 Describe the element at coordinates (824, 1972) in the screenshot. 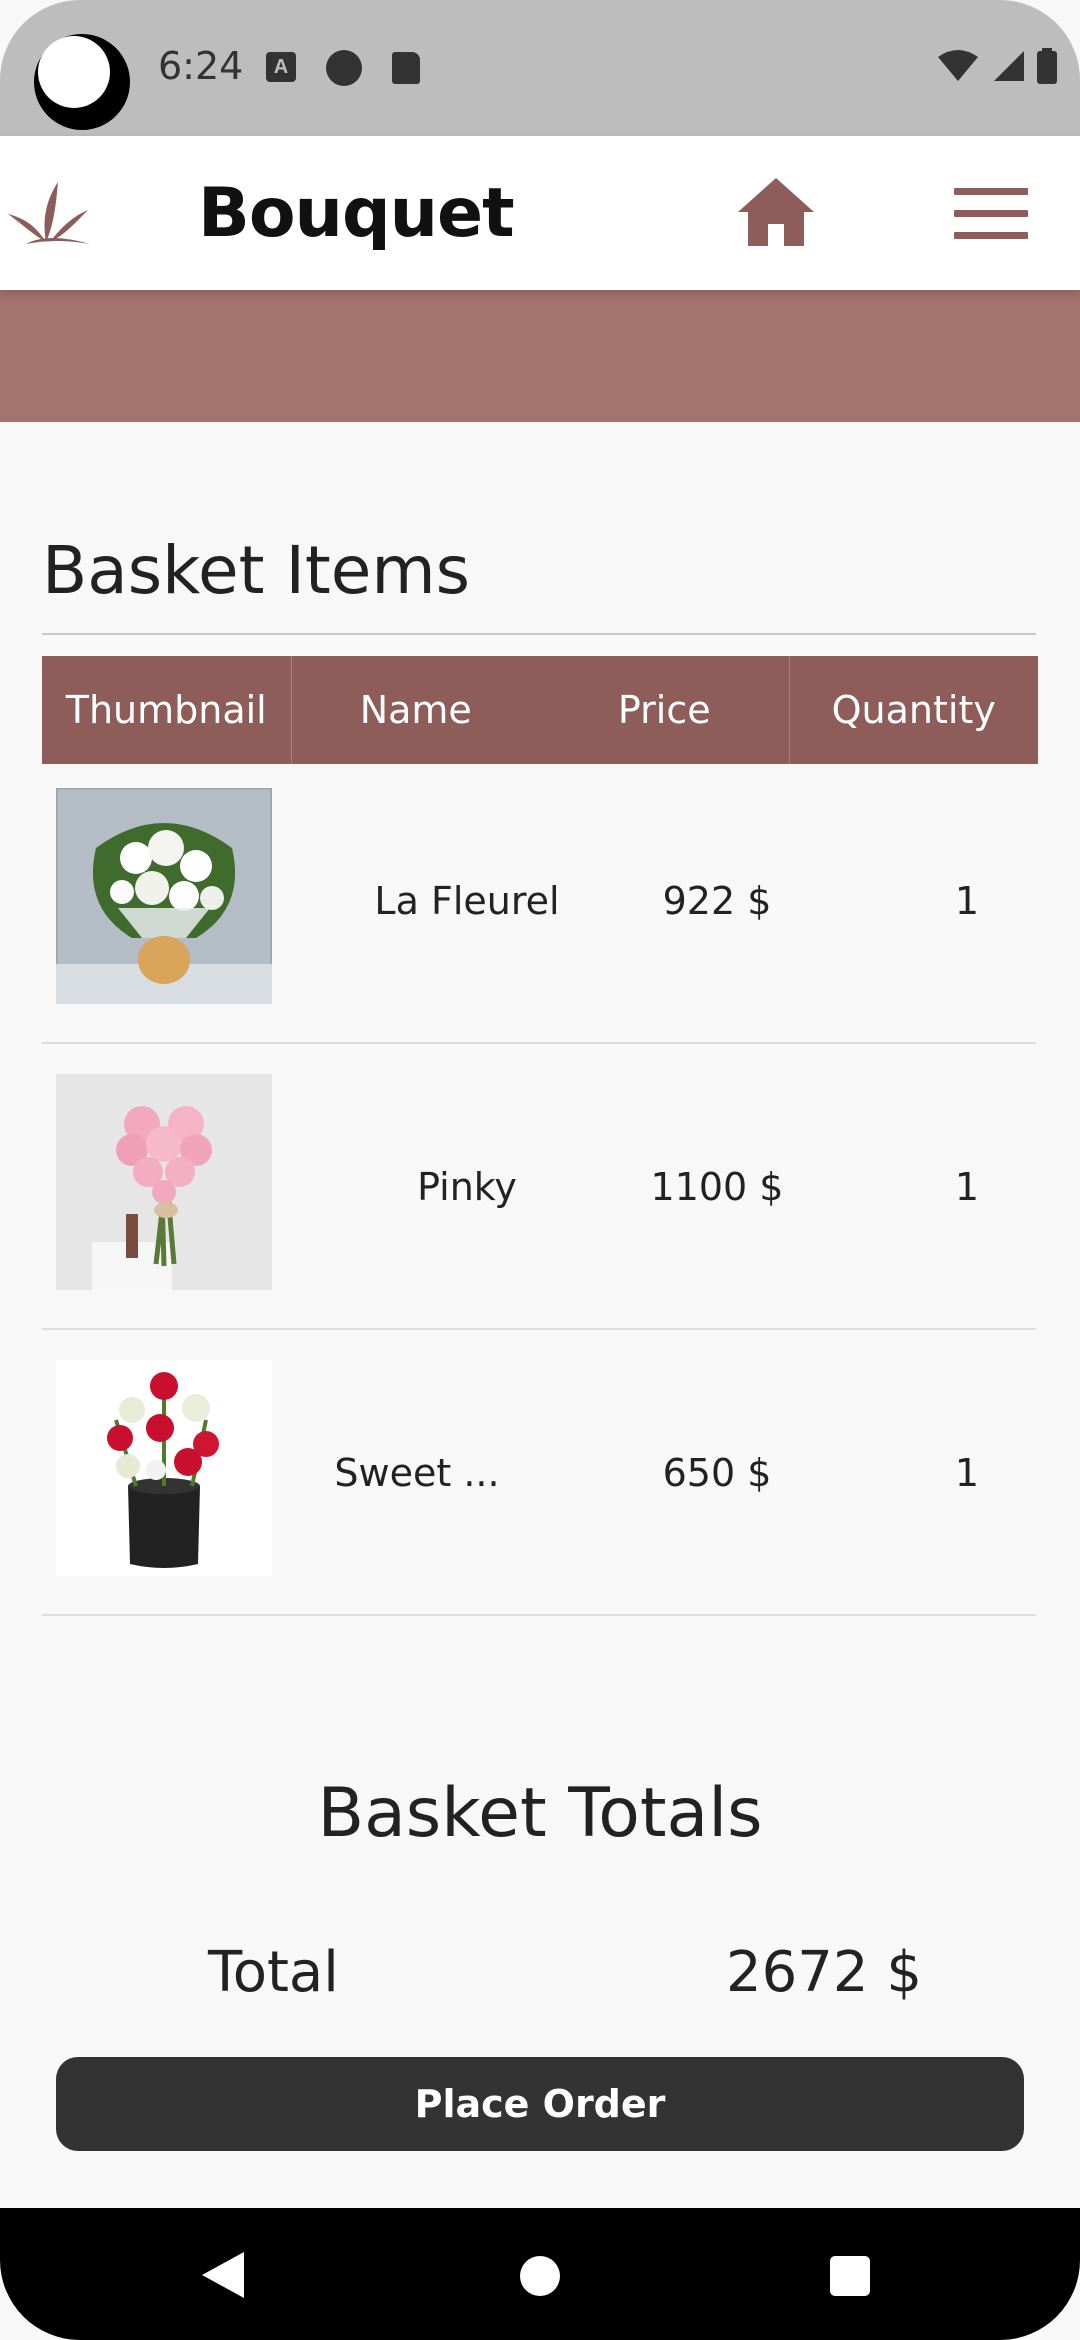

I see `total-value: 2672 $` at that location.